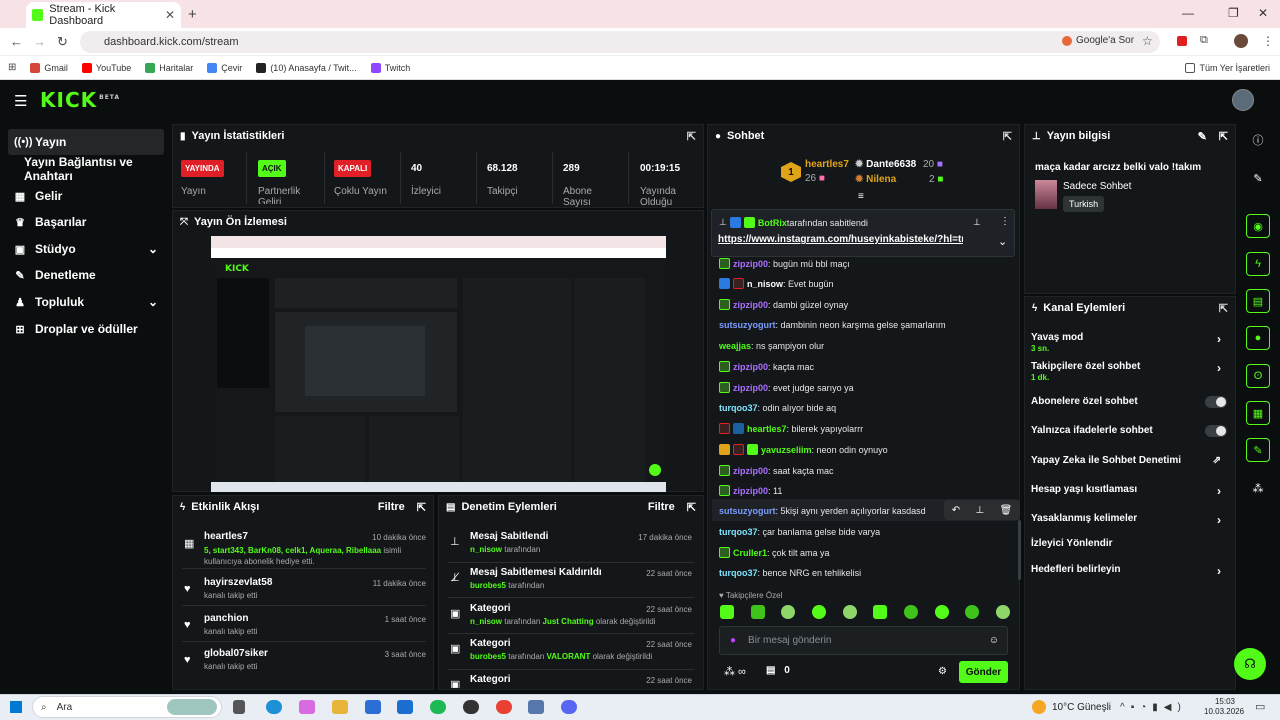 This screenshot has width=1280, height=720. What do you see at coordinates (170, 15) in the screenshot?
I see `close-tab-icon: ✕` at bounding box center [170, 15].